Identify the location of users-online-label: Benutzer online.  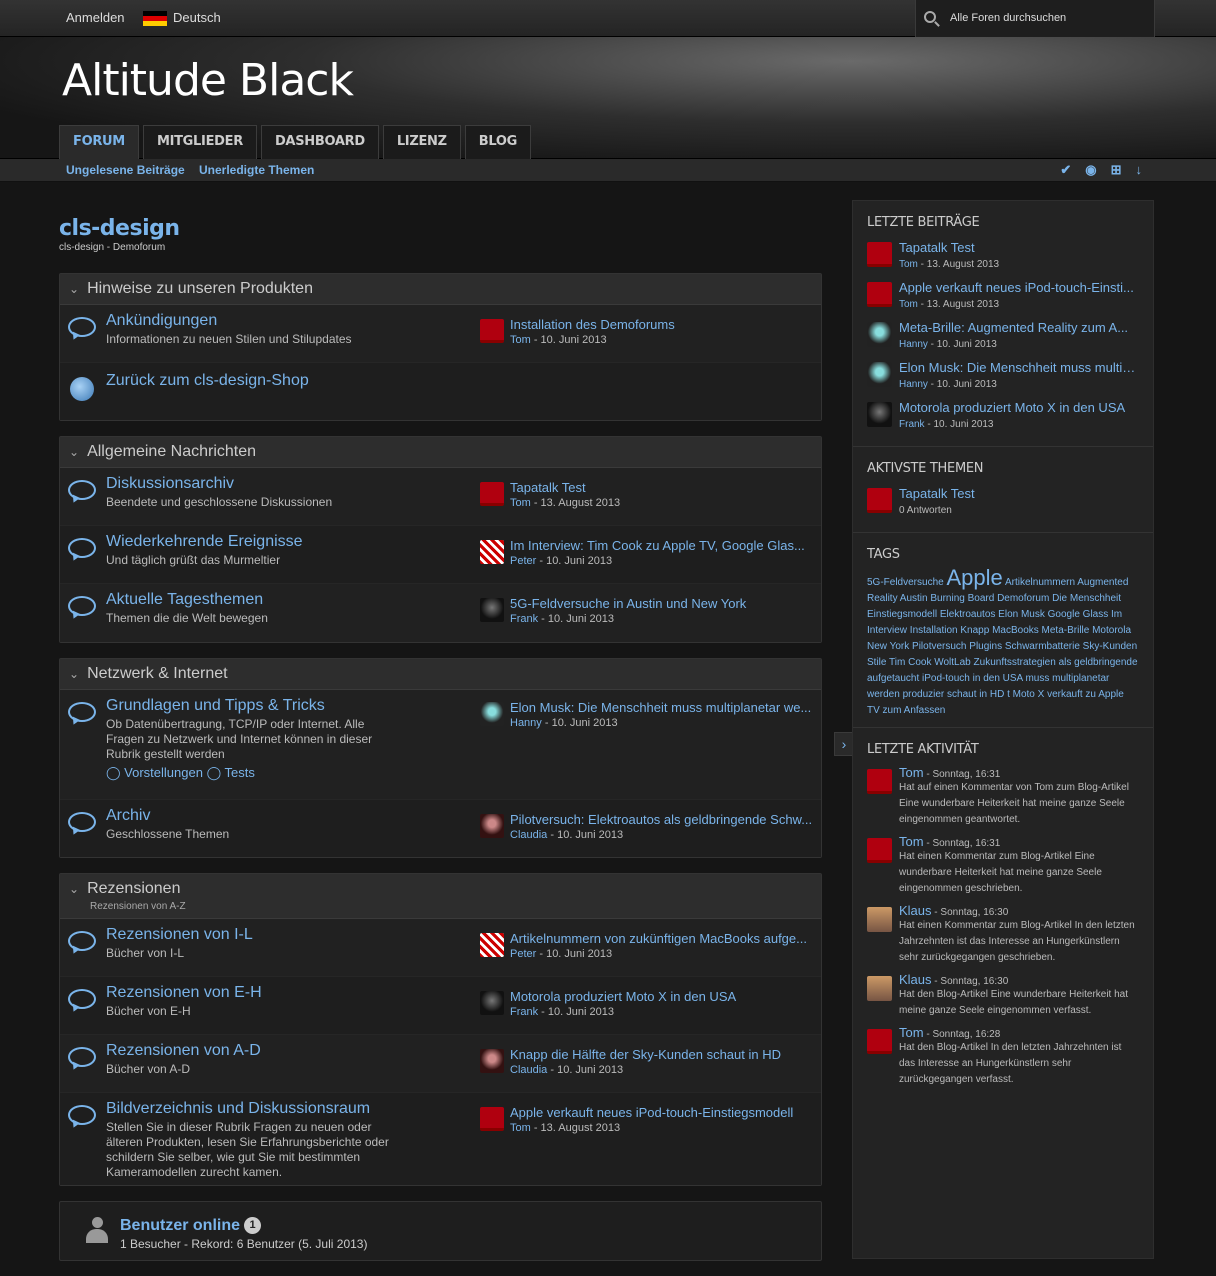
(180, 1225).